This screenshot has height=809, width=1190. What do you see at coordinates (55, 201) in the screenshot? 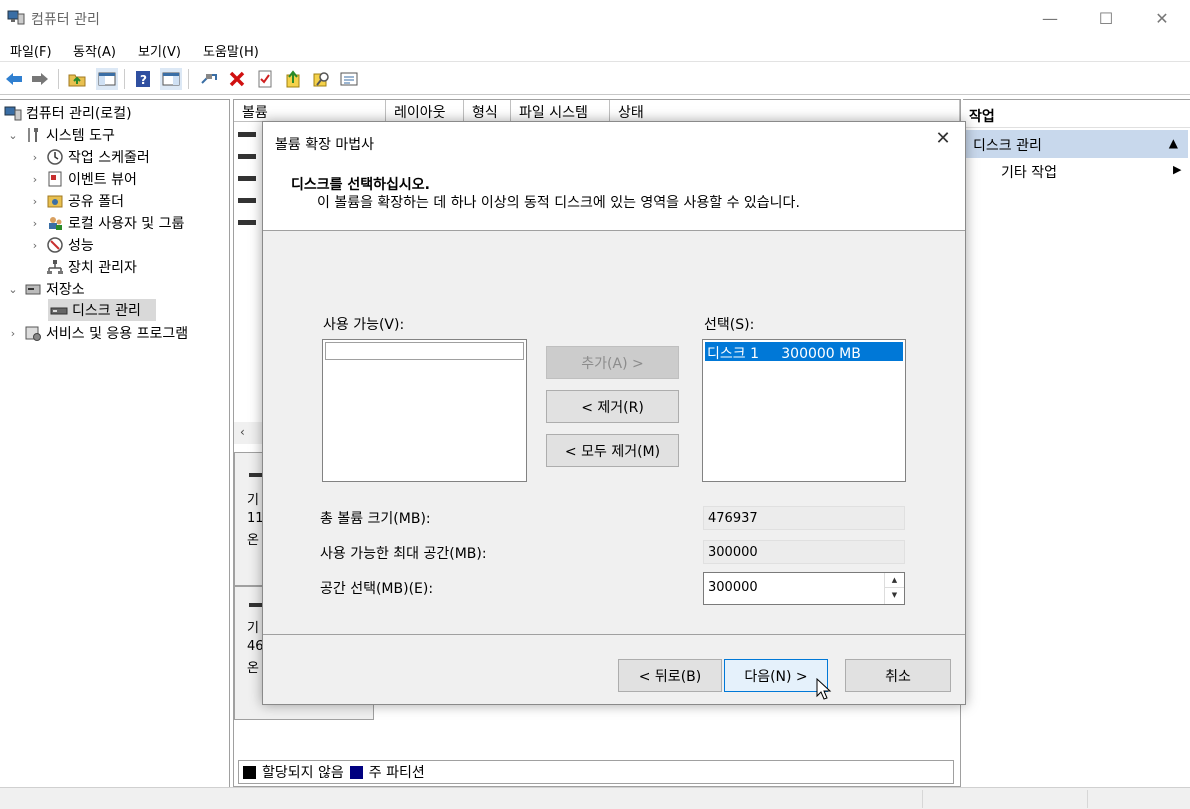
I see `shared-folder-icon` at bounding box center [55, 201].